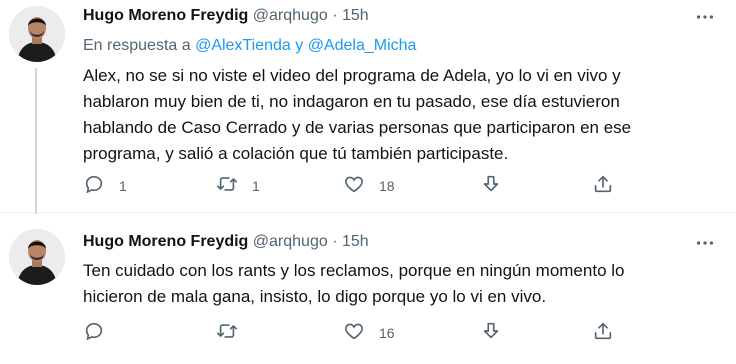  I want to click on tweet-actions: 1 1 18, so click(363, 185).